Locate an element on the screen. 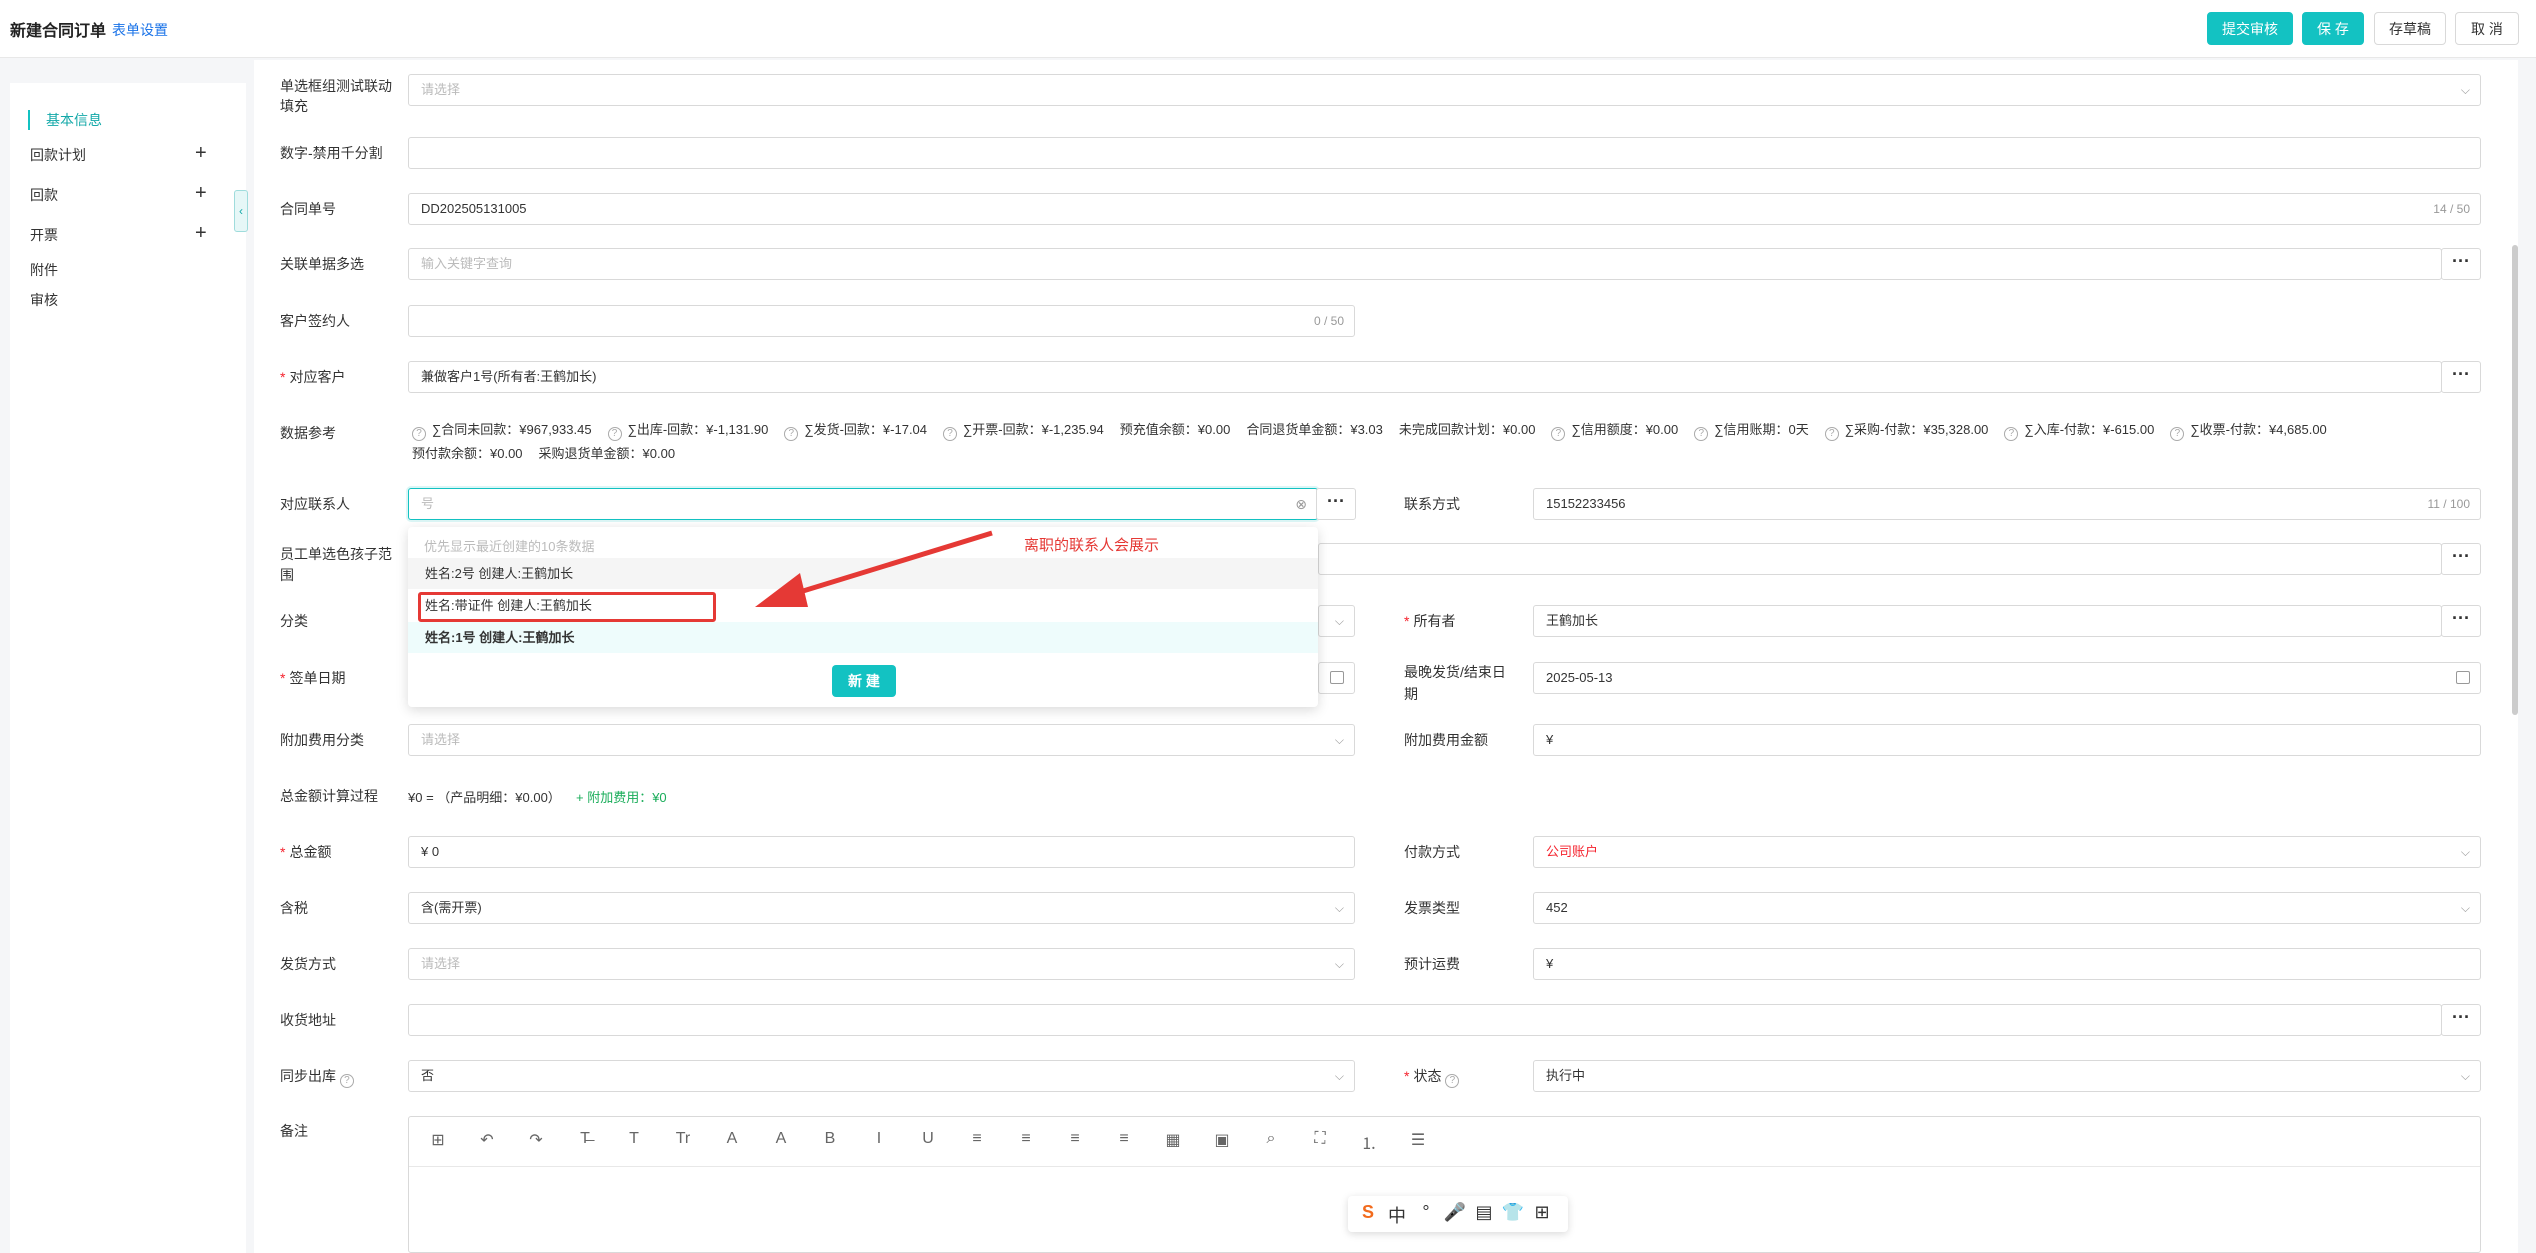 This screenshot has width=2536, height=1253. freight-input: ¥ is located at coordinates (2007, 964).